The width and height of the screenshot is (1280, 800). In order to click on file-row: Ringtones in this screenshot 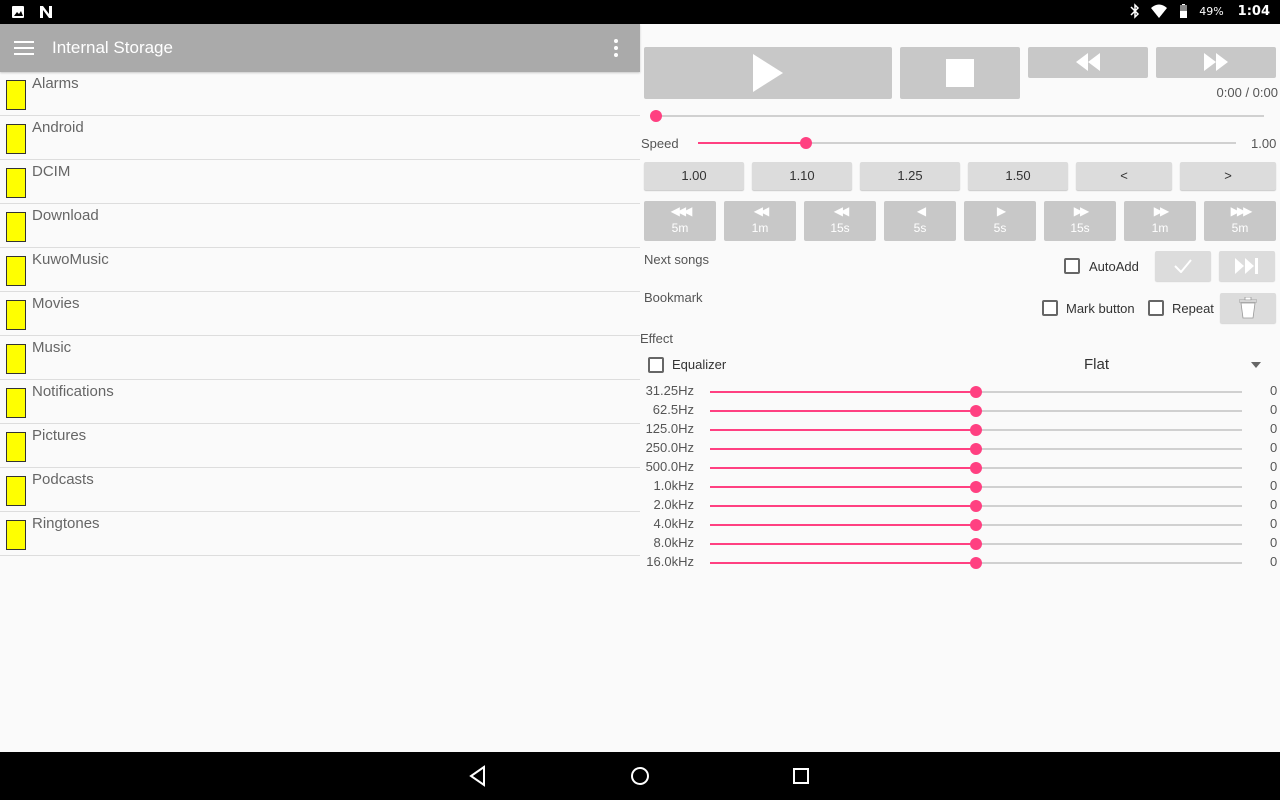, I will do `click(320, 534)`.